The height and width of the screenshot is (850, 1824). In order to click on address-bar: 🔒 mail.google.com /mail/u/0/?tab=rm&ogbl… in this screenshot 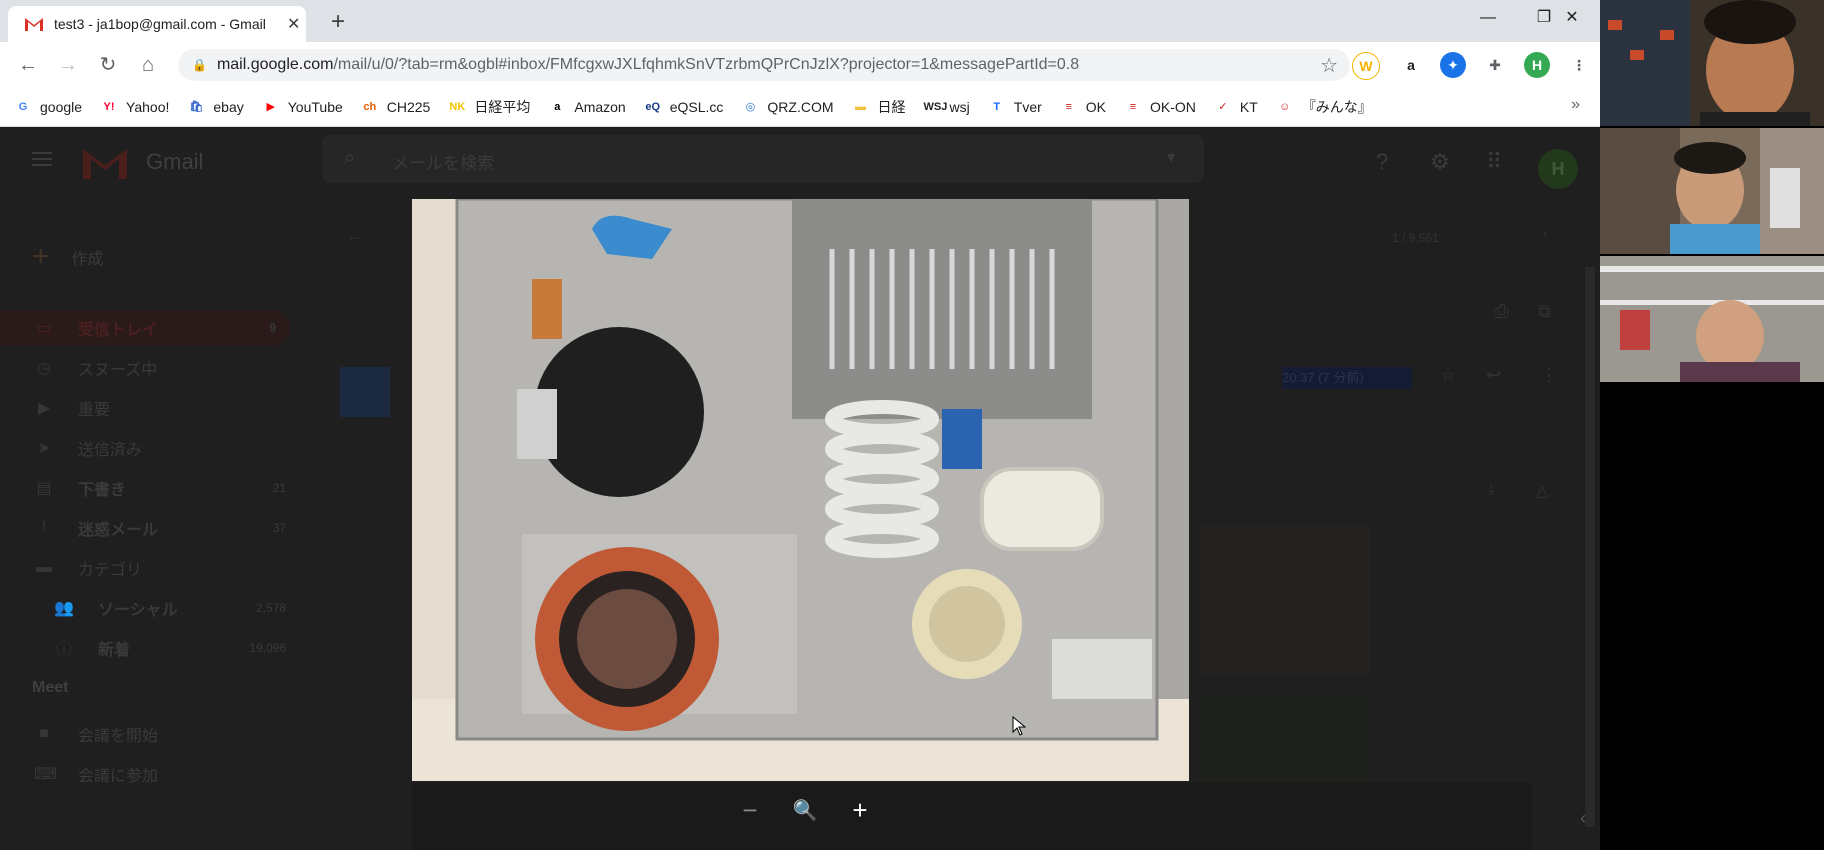, I will do `click(764, 65)`.